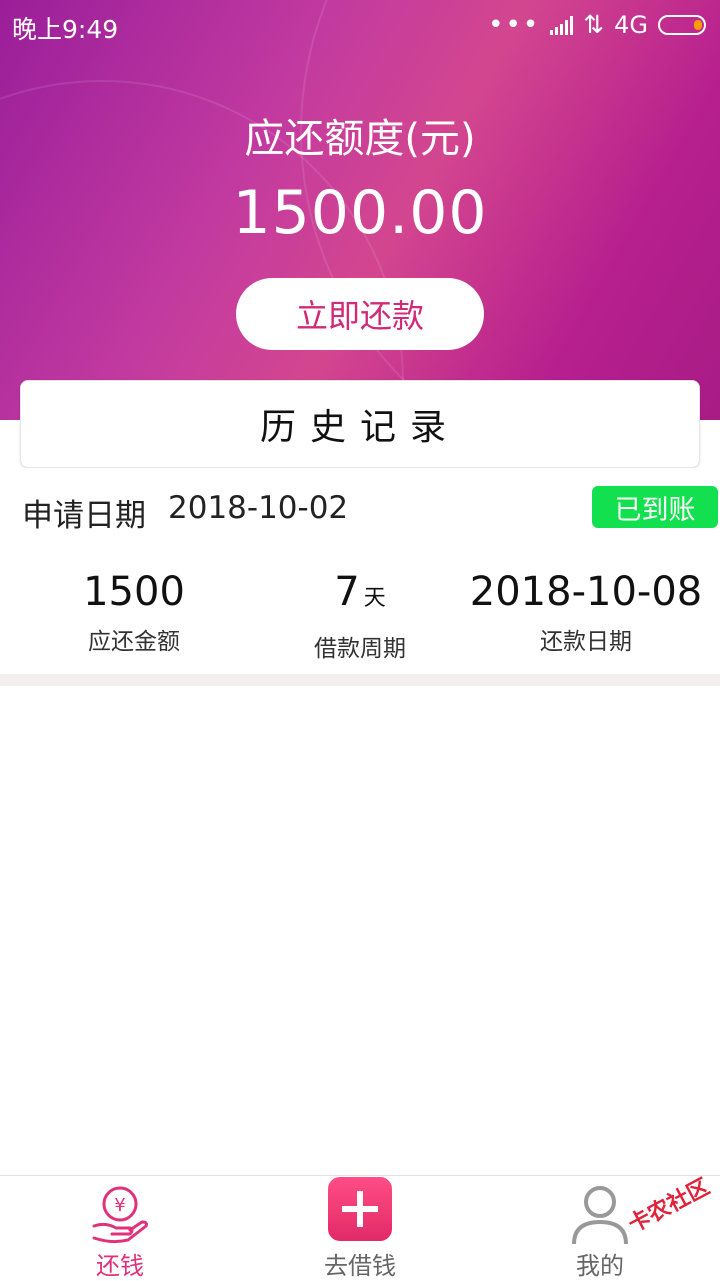 The height and width of the screenshot is (1281, 720). Describe the element at coordinates (134, 642) in the screenshot. I see `stat-label: 应还金额` at that location.